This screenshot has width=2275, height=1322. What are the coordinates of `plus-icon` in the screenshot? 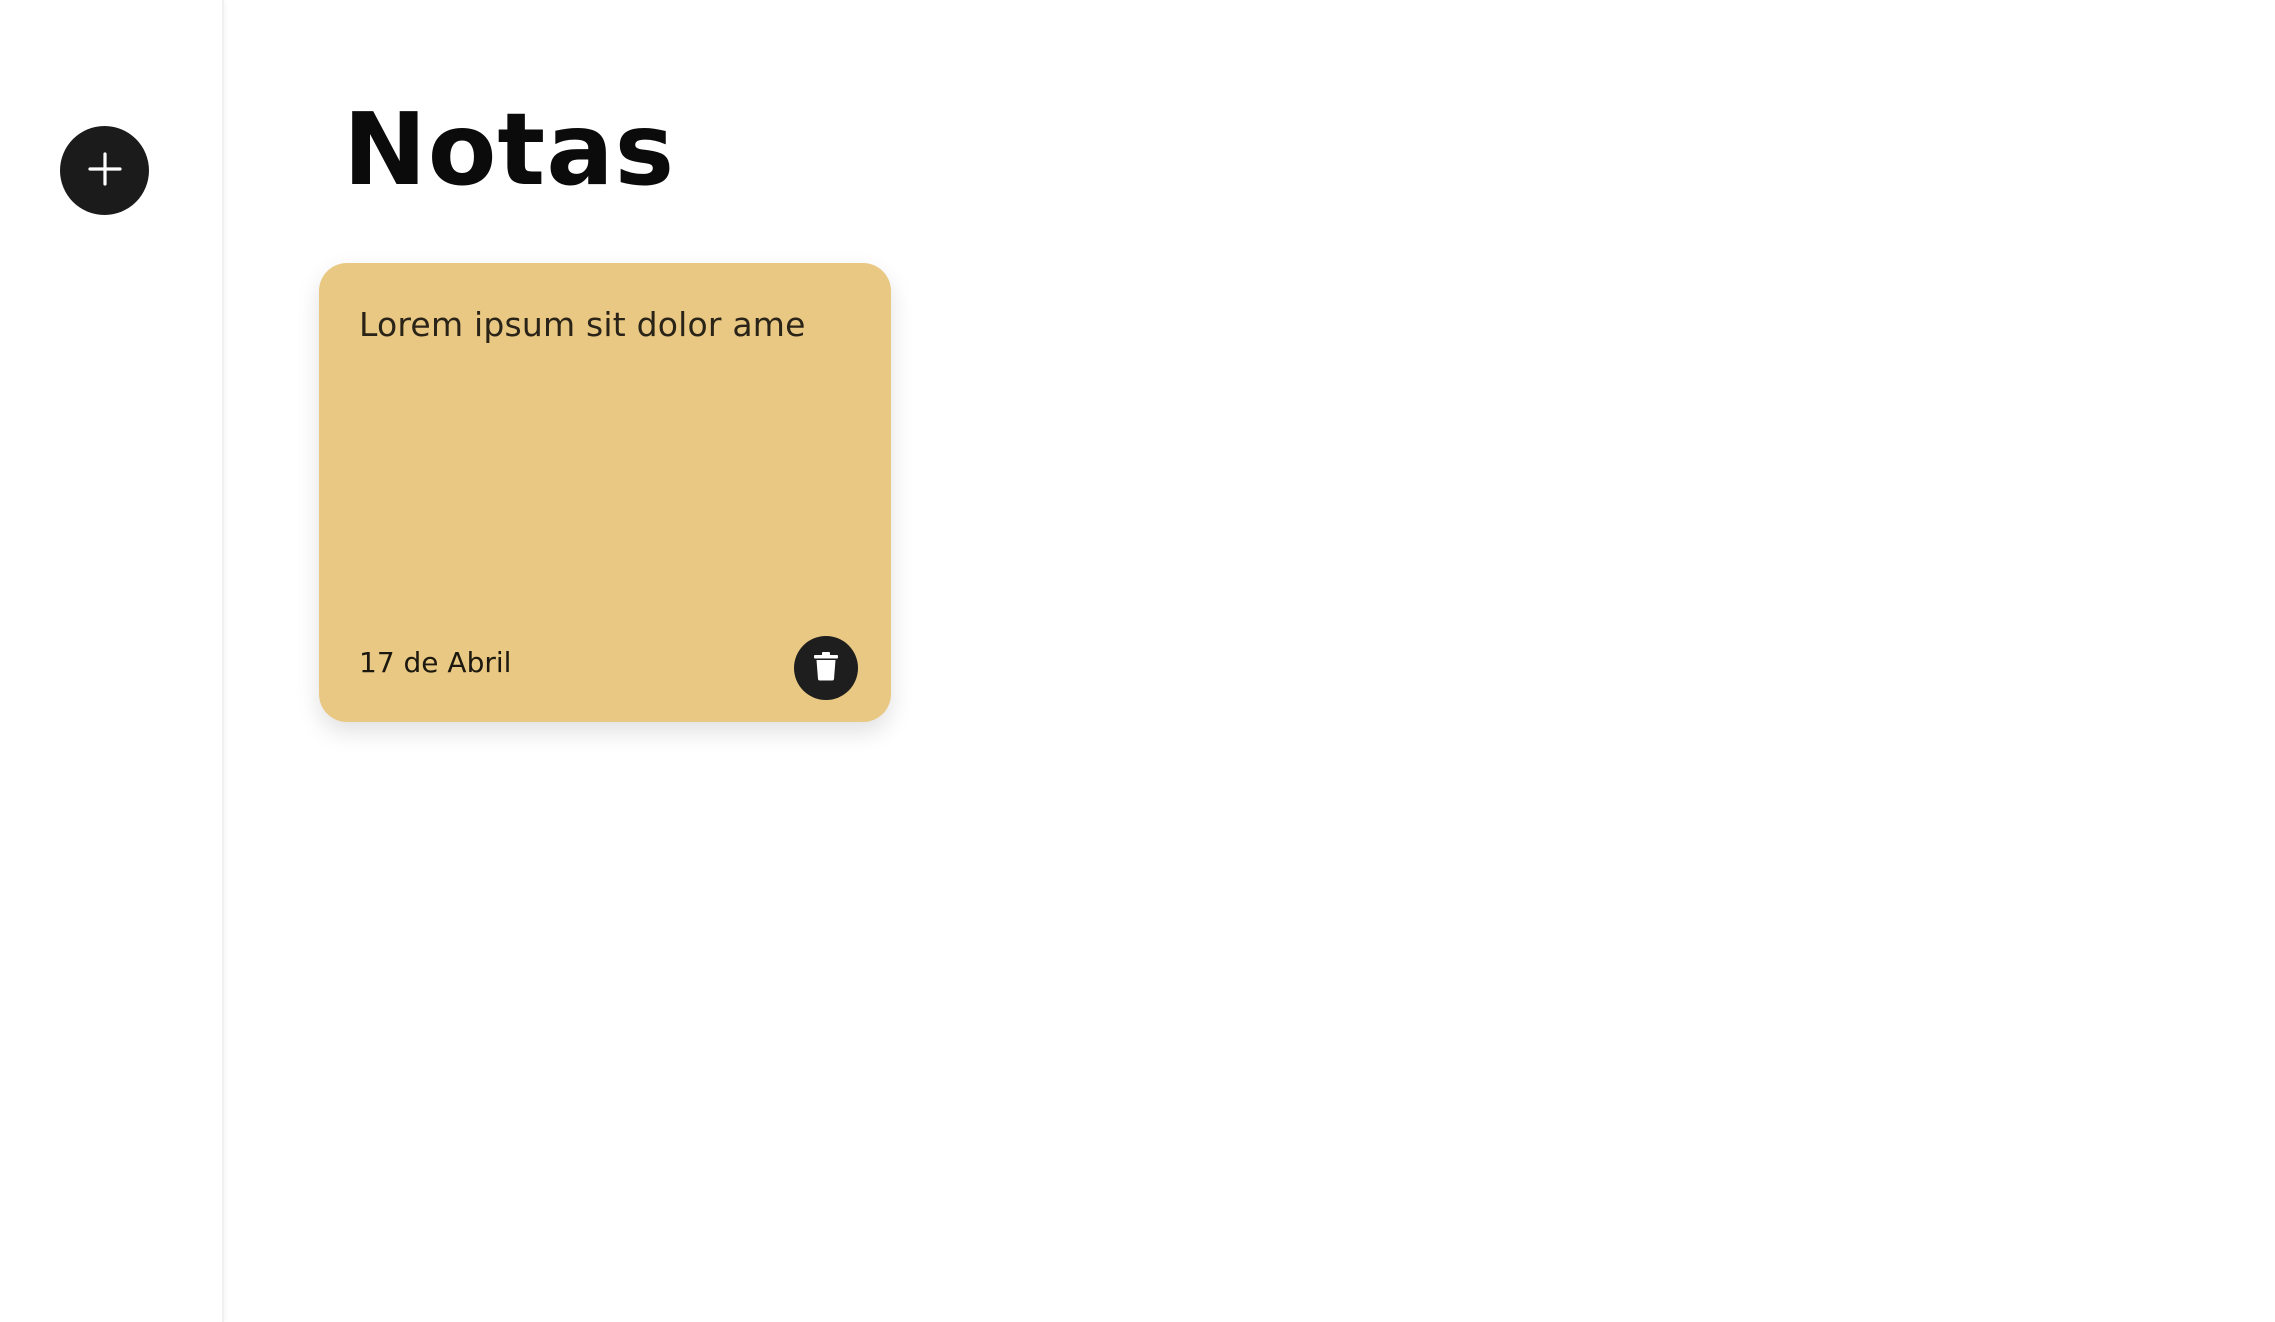 It's located at (105, 171).